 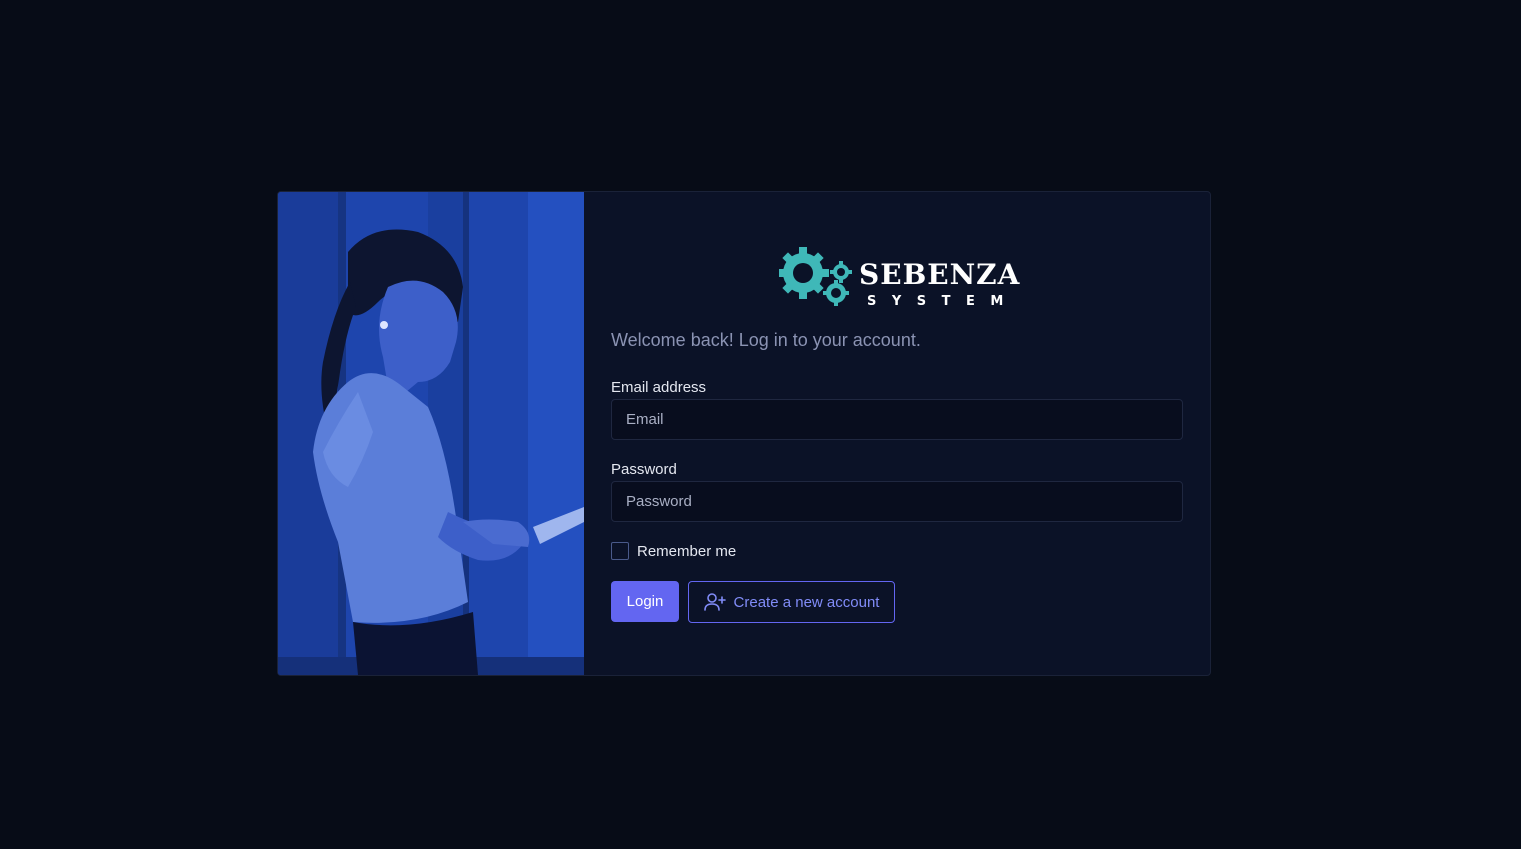 What do you see at coordinates (620, 551) in the screenshot?
I see `remember-me-checkbox` at bounding box center [620, 551].